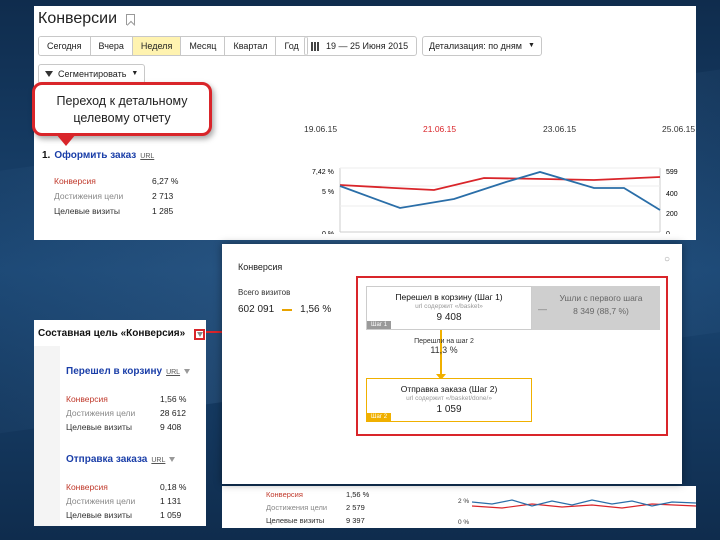 Image resolution: width=720 pixels, height=540 pixels. I want to click on close-icon: ○, so click(667, 259).